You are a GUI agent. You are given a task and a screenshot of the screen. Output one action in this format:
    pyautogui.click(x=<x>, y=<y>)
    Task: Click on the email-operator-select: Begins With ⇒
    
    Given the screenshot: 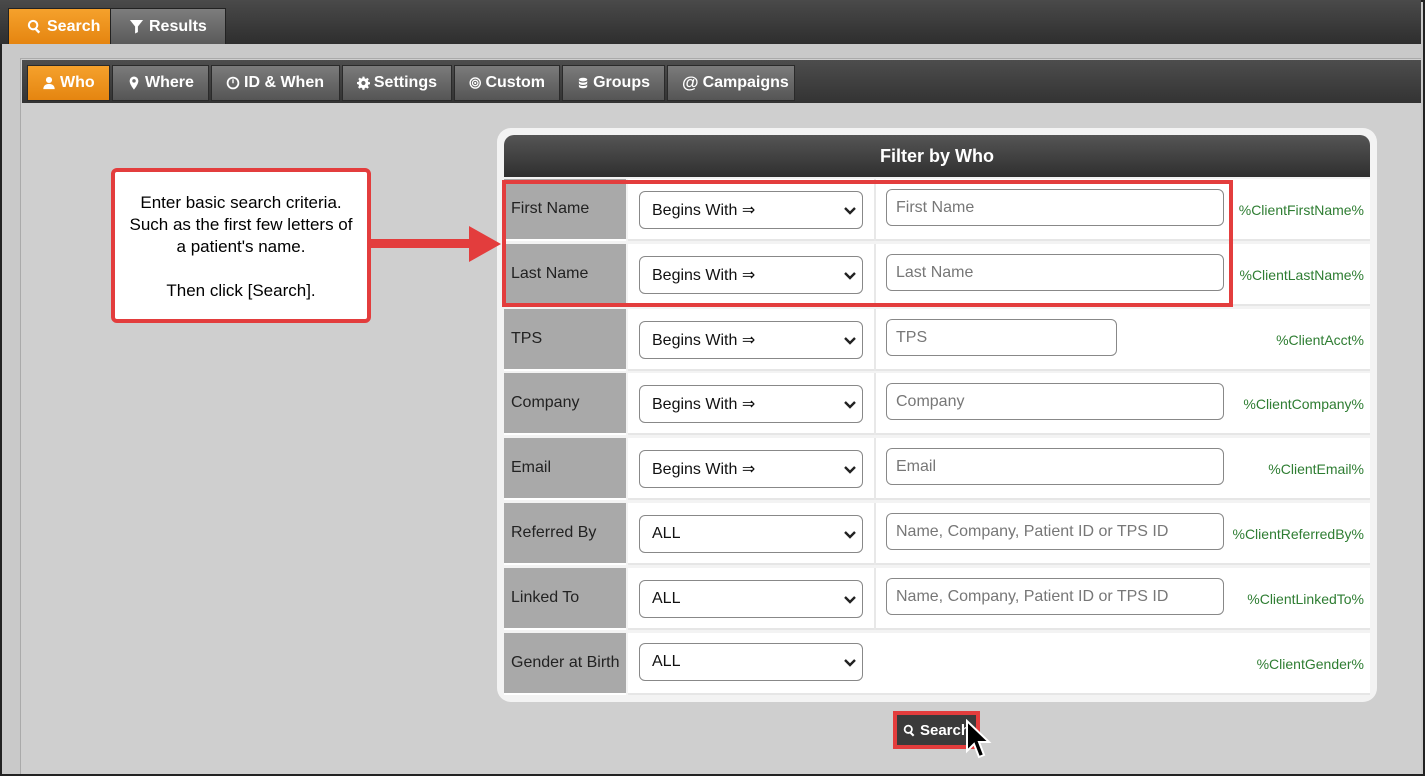 What is the action you would take?
    pyautogui.click(x=751, y=469)
    